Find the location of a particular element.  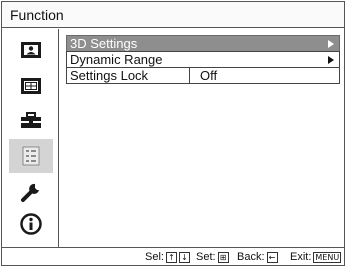

select-hint: Sel: ↑ ↓ is located at coordinates (167, 257).